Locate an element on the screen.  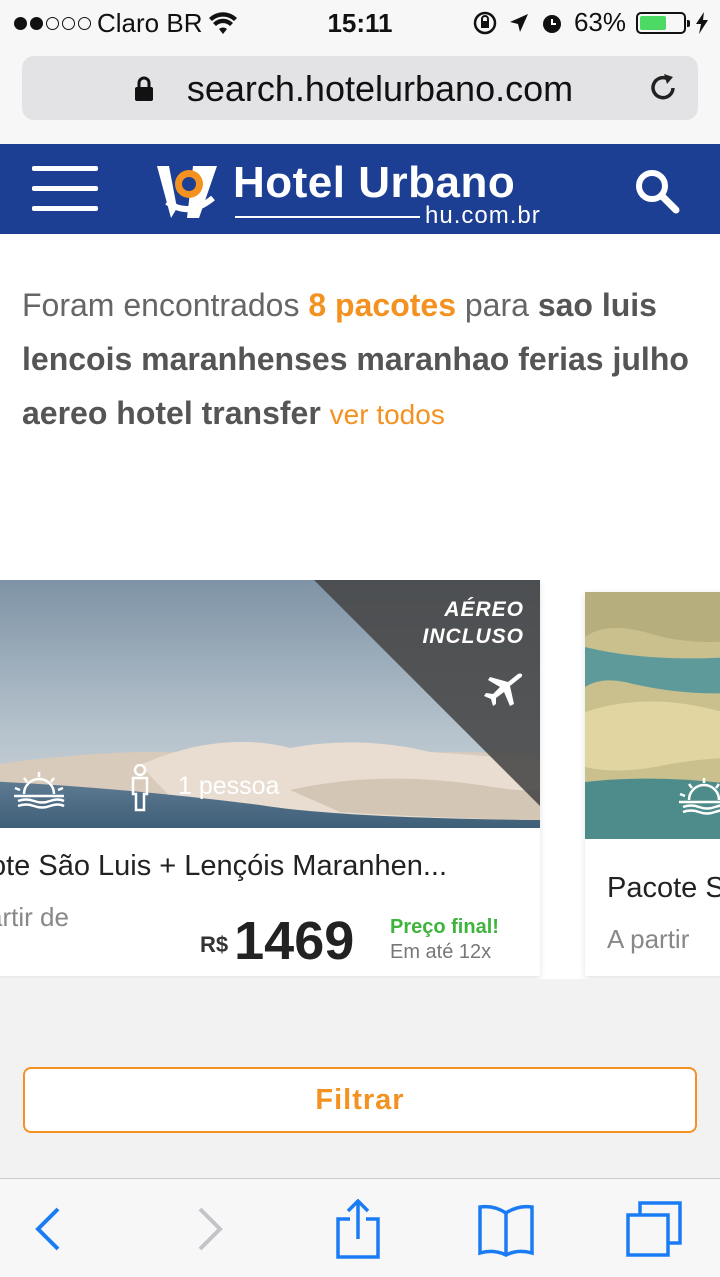
results-prefix: Foram encontrados is located at coordinates (161, 305).